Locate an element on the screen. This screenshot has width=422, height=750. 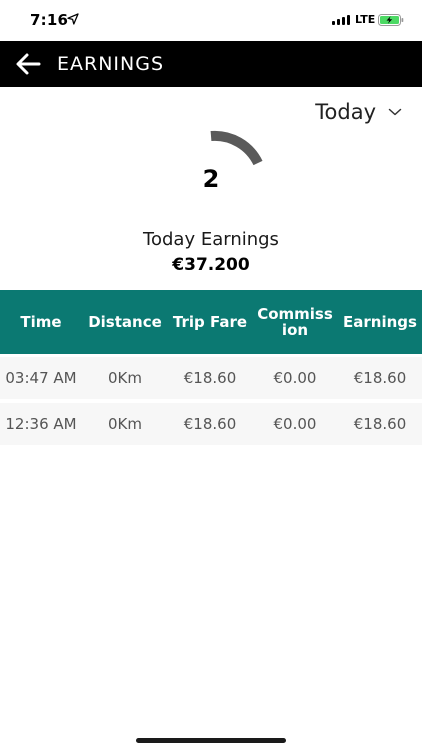
arrow-left-icon is located at coordinates (28, 64).